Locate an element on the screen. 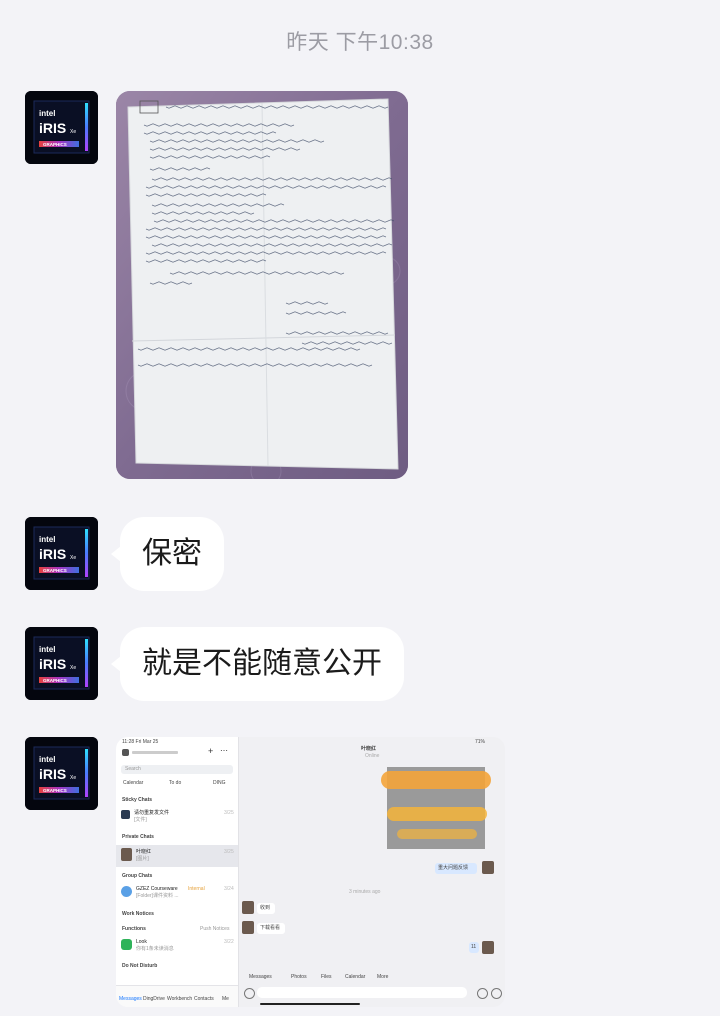 The height and width of the screenshot is (1016, 720). message-bubble: 重大问题反馈 is located at coordinates (456, 868).